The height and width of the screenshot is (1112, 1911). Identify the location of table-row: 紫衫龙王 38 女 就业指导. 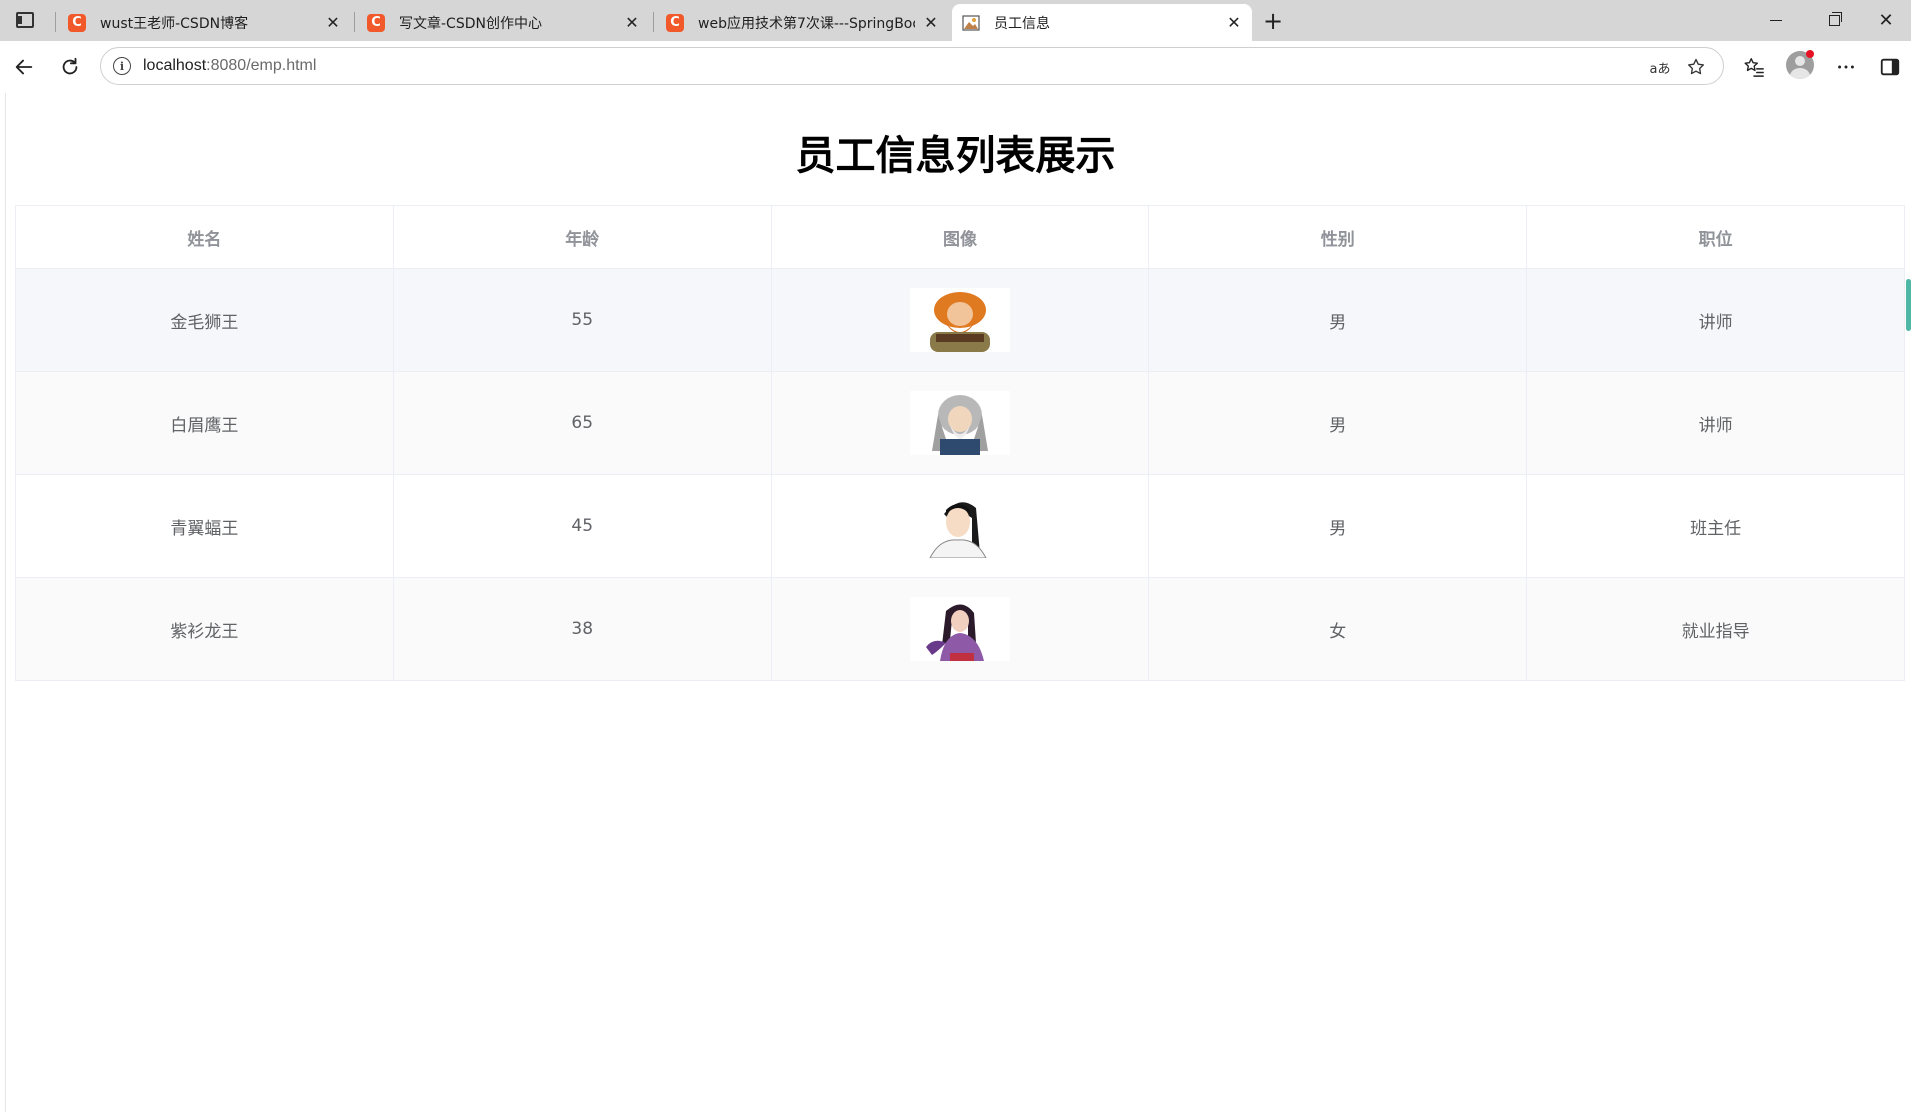
(960, 629).